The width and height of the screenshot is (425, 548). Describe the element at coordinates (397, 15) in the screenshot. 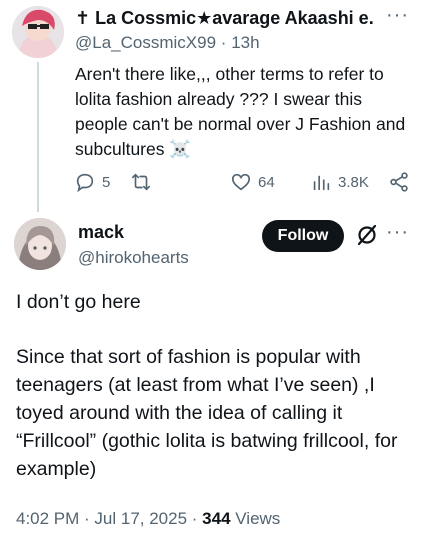

I see `parent-more-icon: ···` at that location.